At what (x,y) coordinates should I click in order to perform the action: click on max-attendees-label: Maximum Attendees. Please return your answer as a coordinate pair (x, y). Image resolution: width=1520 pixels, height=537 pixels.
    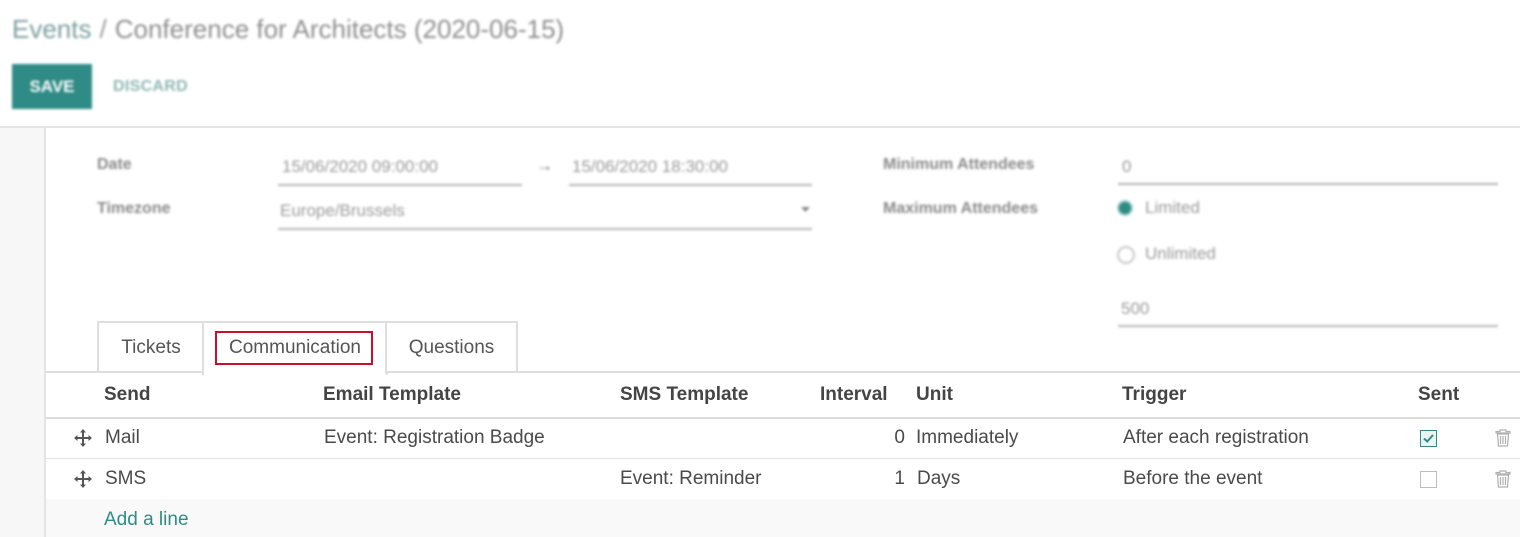
    Looking at the image, I should click on (960, 208).